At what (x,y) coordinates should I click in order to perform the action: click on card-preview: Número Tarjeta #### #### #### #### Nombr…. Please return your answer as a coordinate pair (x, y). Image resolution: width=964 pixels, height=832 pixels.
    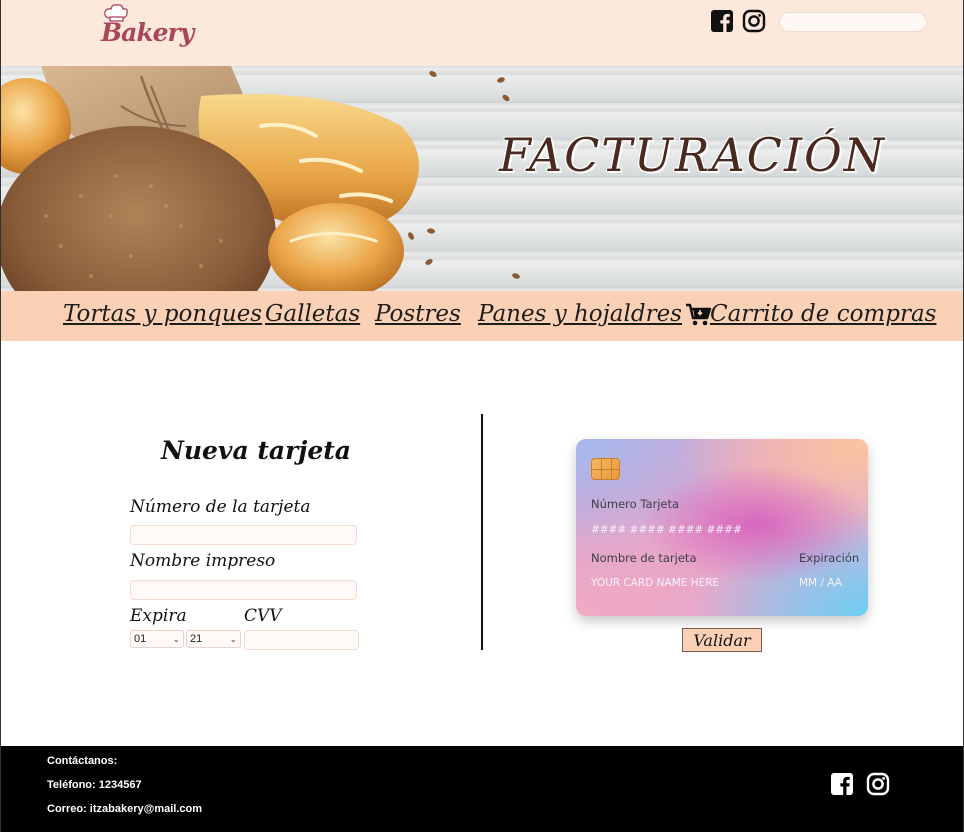
    Looking at the image, I should click on (722, 527).